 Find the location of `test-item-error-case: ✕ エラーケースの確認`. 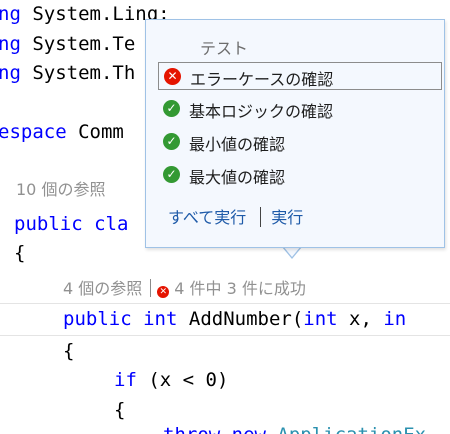

test-item-error-case: ✕ エラーケースの確認 is located at coordinates (300, 76).